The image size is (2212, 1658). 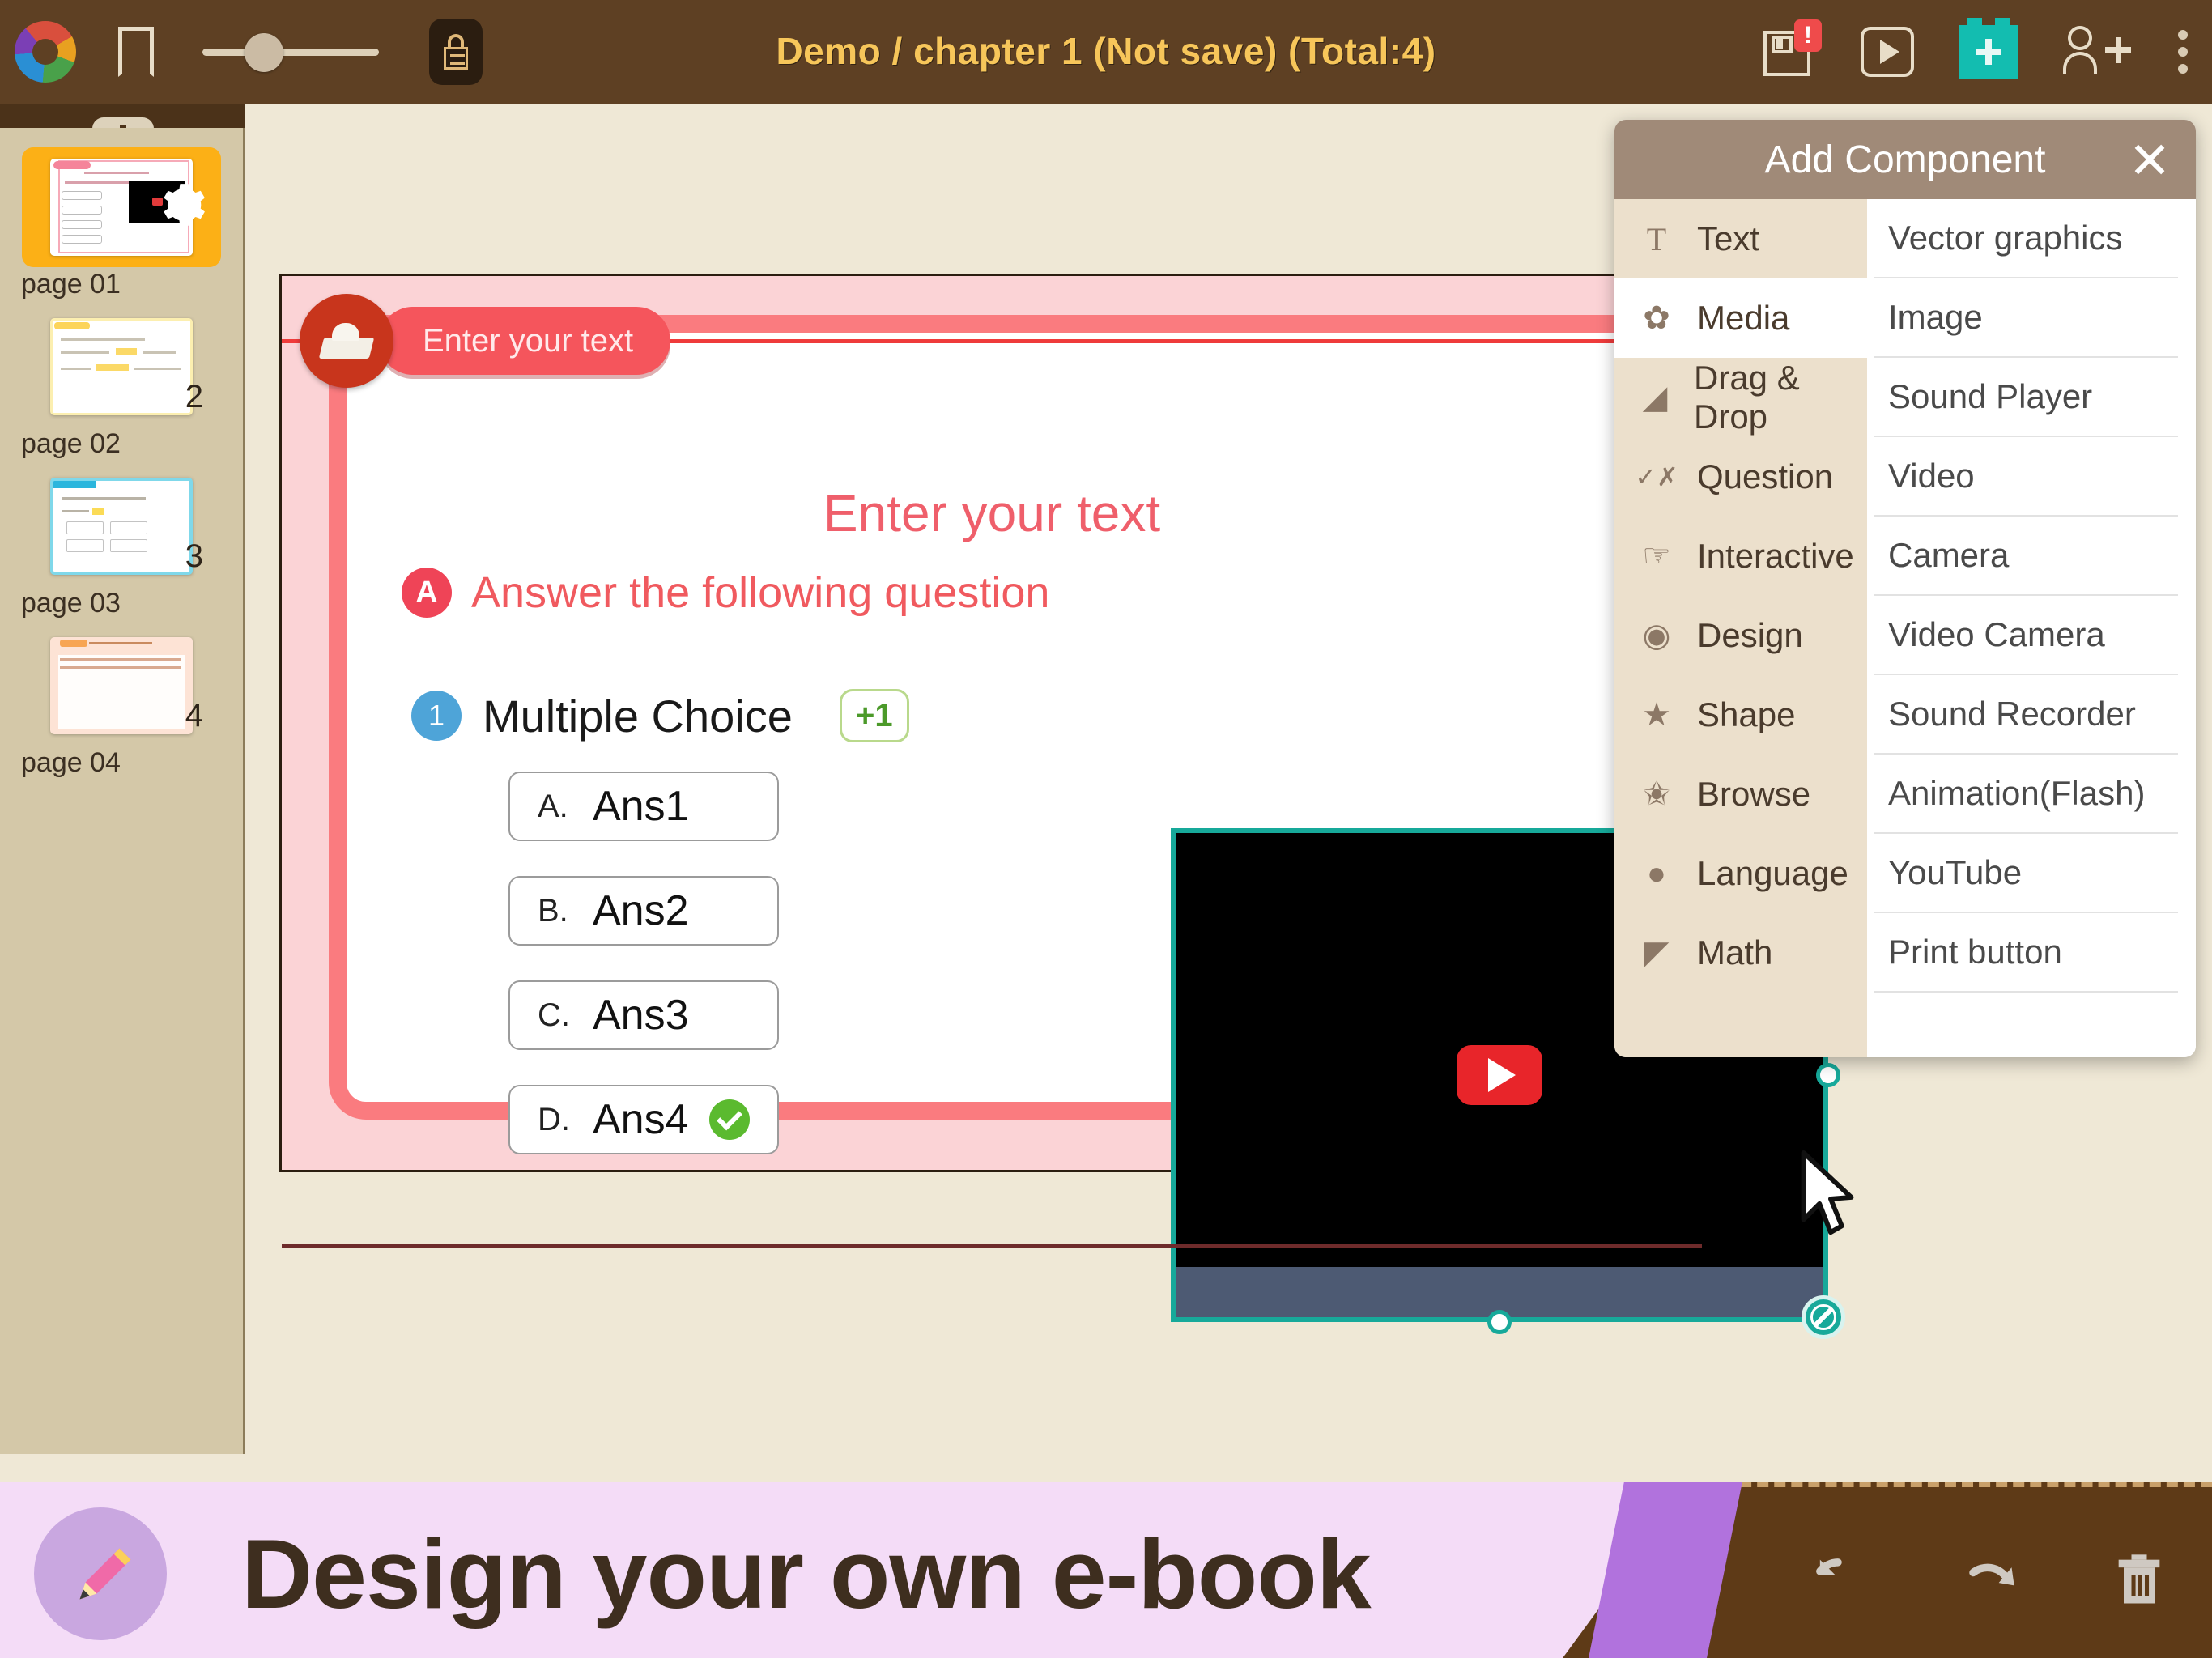 I want to click on category-design: ◉ Design, so click(x=1741, y=635).